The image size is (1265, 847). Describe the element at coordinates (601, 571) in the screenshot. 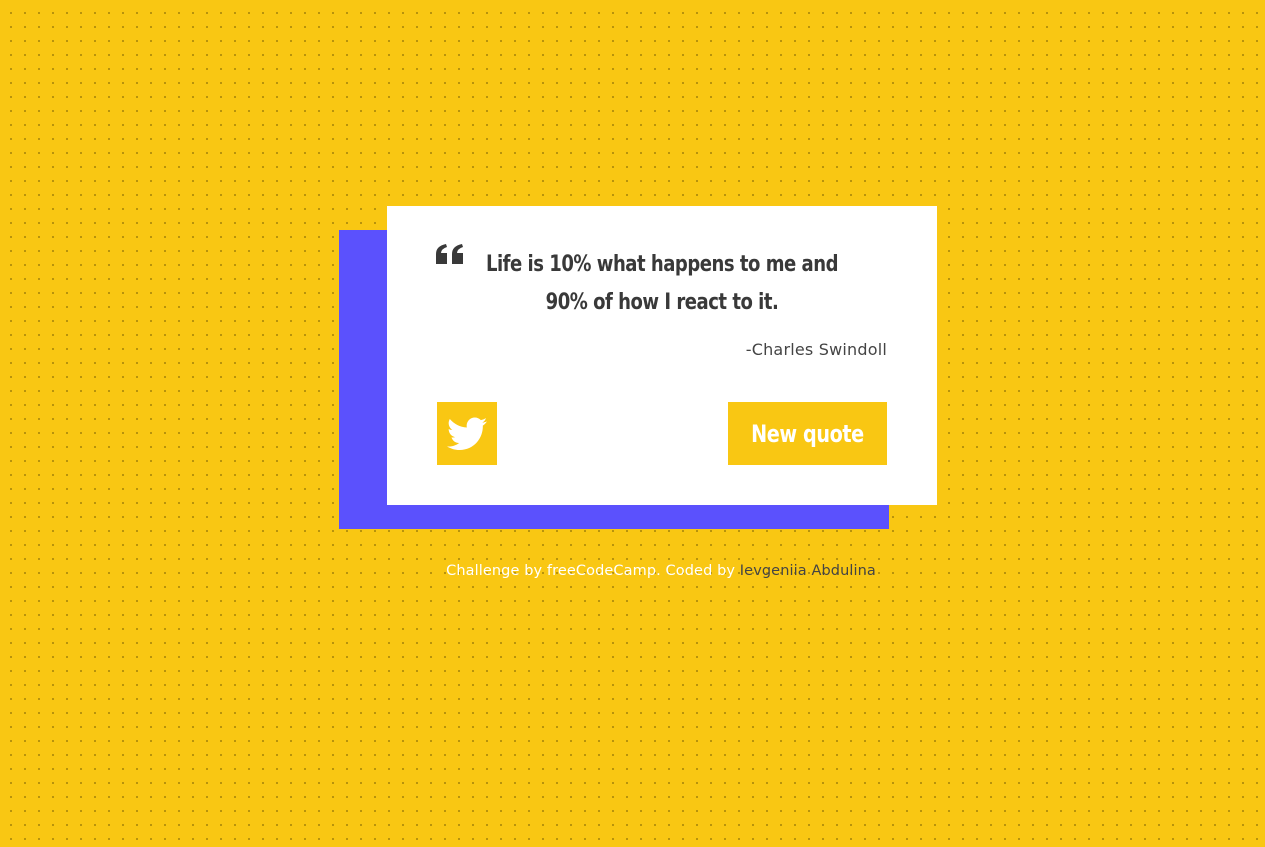

I see `freecodecamp-link: freeCodeCamp` at that location.